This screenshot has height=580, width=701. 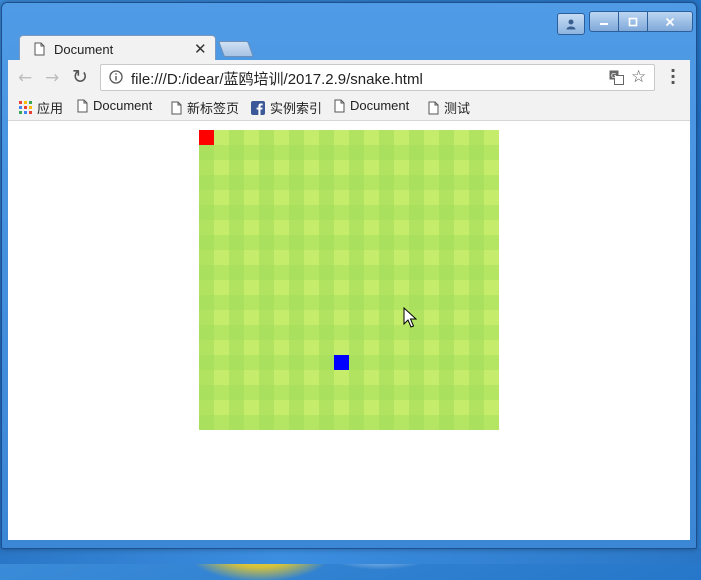 What do you see at coordinates (200, 49) in the screenshot?
I see `tab-close-icon: ✕` at bounding box center [200, 49].